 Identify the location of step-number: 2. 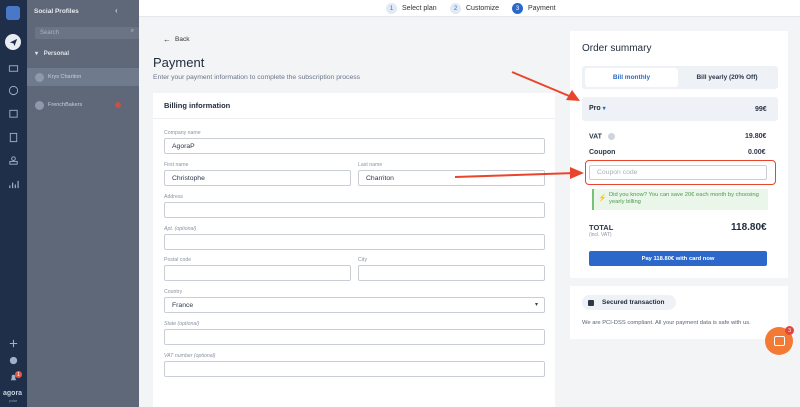
(455, 8).